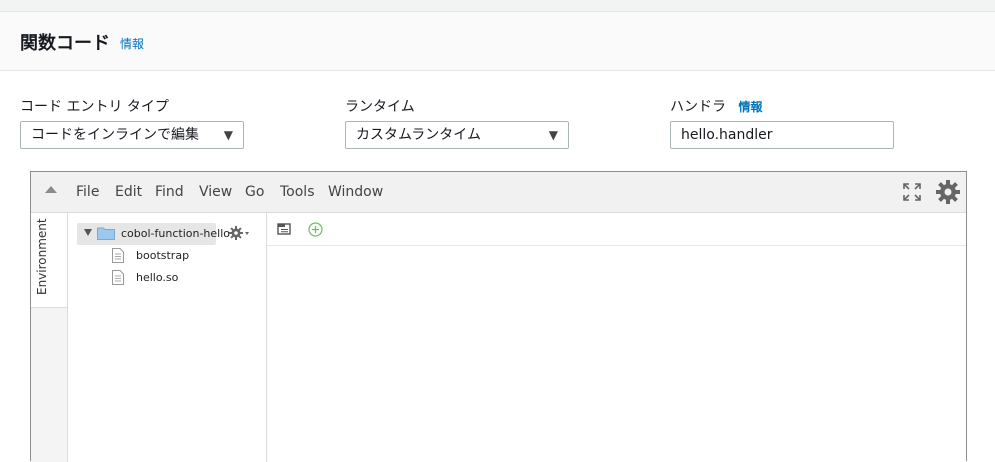 The image size is (995, 462). What do you see at coordinates (65, 43) in the screenshot?
I see `page-title: 関数コード` at bounding box center [65, 43].